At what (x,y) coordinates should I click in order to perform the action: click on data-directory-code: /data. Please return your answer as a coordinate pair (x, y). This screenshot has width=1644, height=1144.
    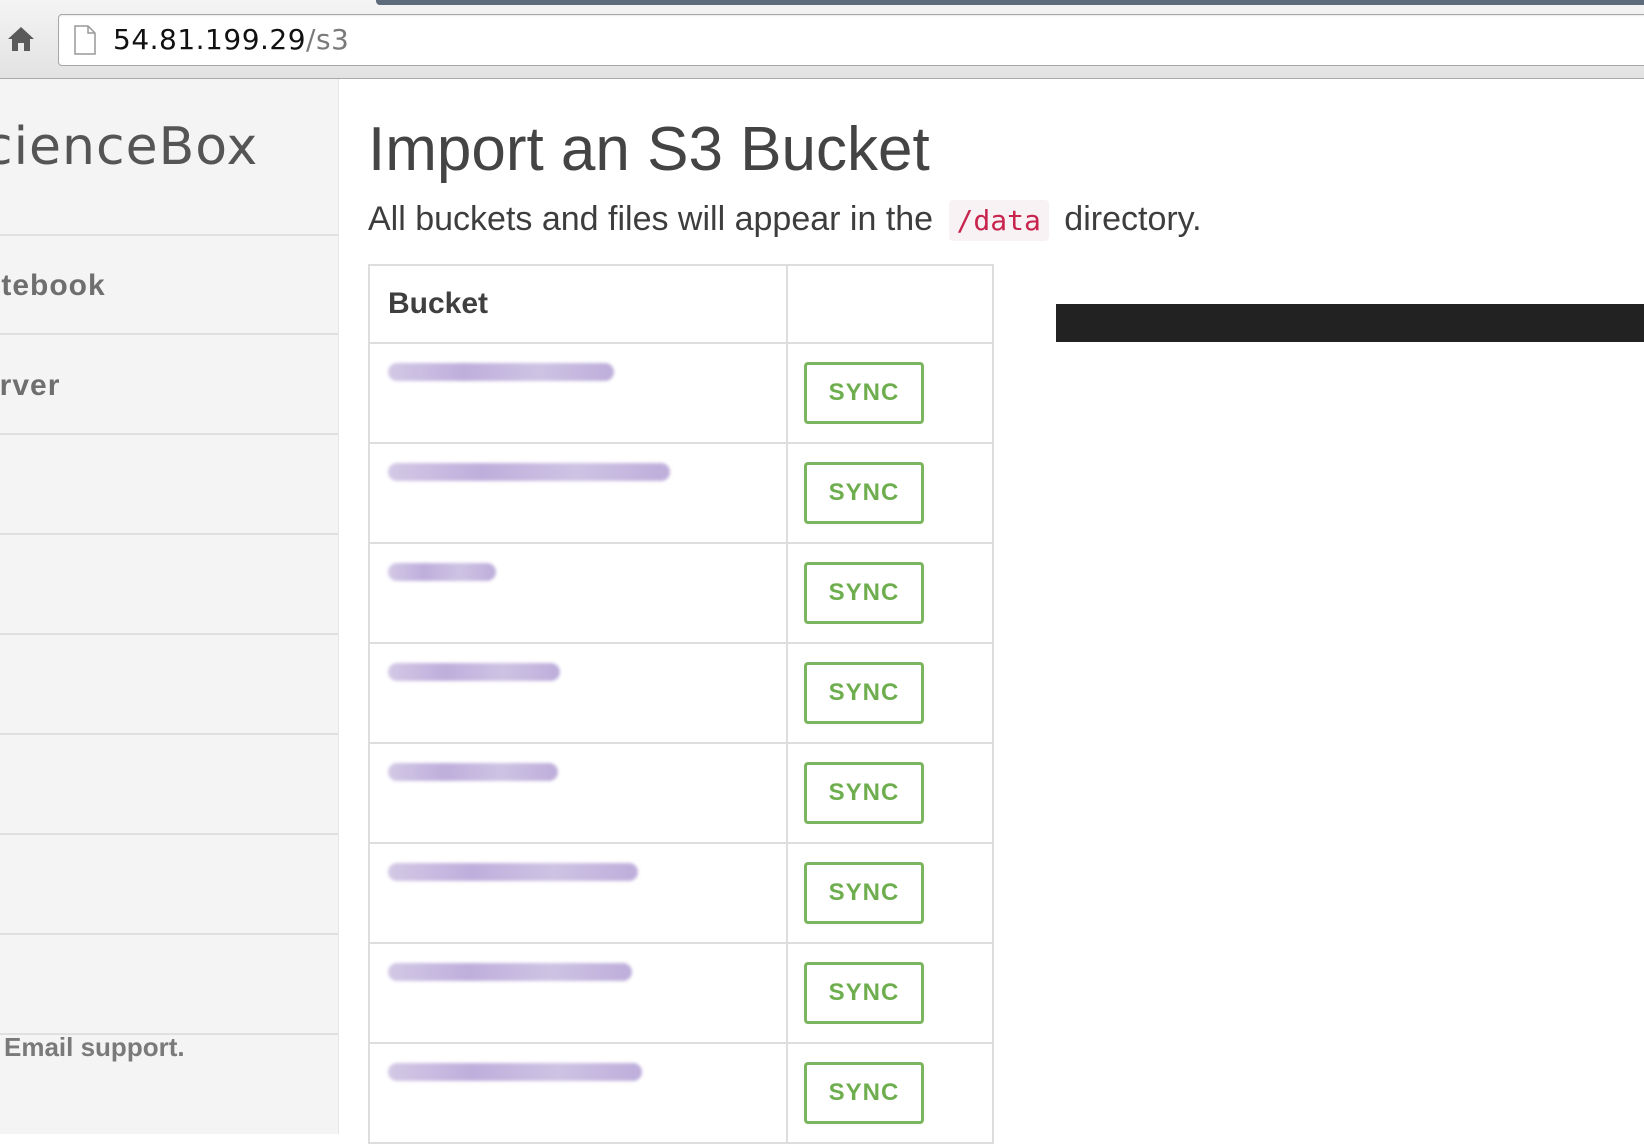
    Looking at the image, I should click on (998, 220).